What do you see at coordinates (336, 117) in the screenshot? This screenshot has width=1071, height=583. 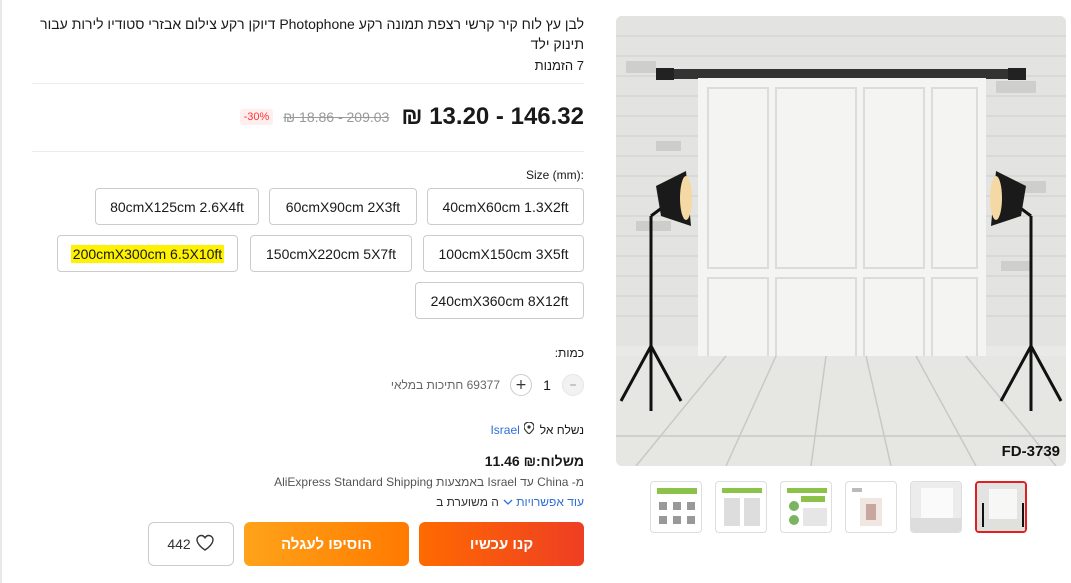 I see `original-price: ₪ 18.86 - 209.03` at bounding box center [336, 117].